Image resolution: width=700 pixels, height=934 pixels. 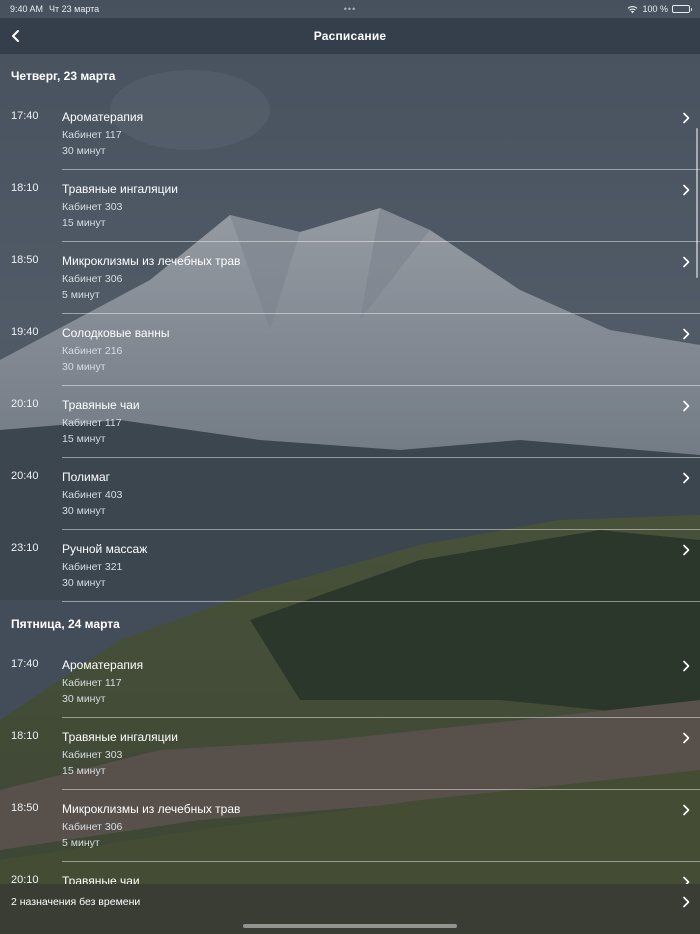 I want to click on item-name: Ручной массаж, so click(x=105, y=549).